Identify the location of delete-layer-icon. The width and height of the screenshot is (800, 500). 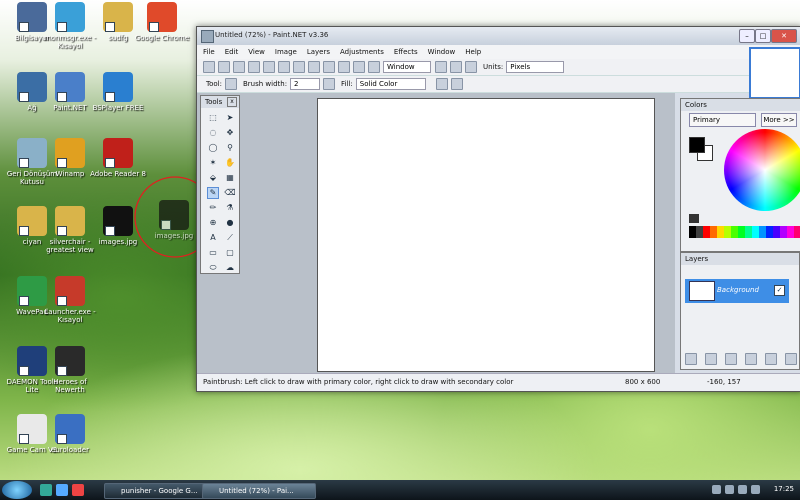
(711, 359).